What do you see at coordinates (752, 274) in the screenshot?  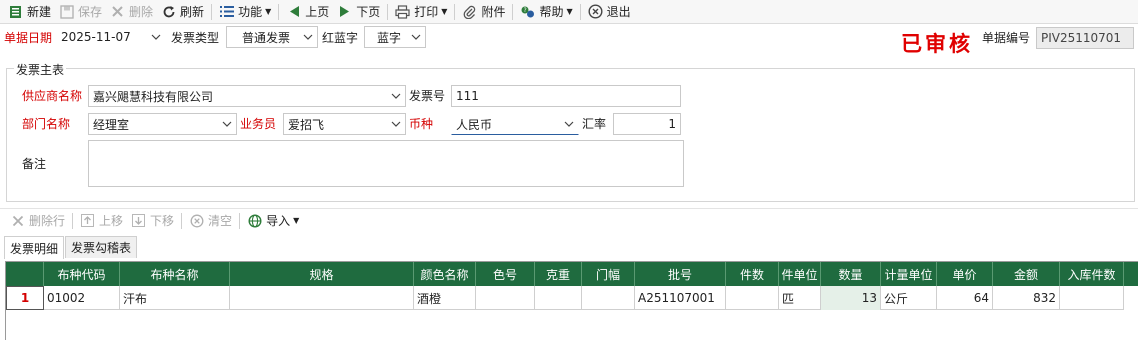 I see `column-header: 件数` at bounding box center [752, 274].